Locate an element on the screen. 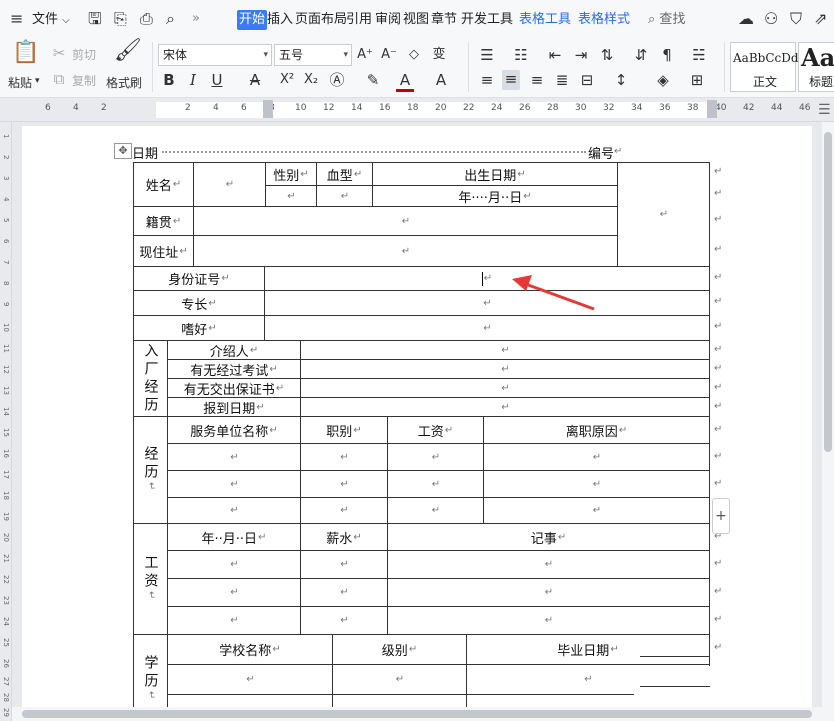 This screenshot has width=834, height=721. native-place-label-cell: 籍贯 ↵ is located at coordinates (163, 221).